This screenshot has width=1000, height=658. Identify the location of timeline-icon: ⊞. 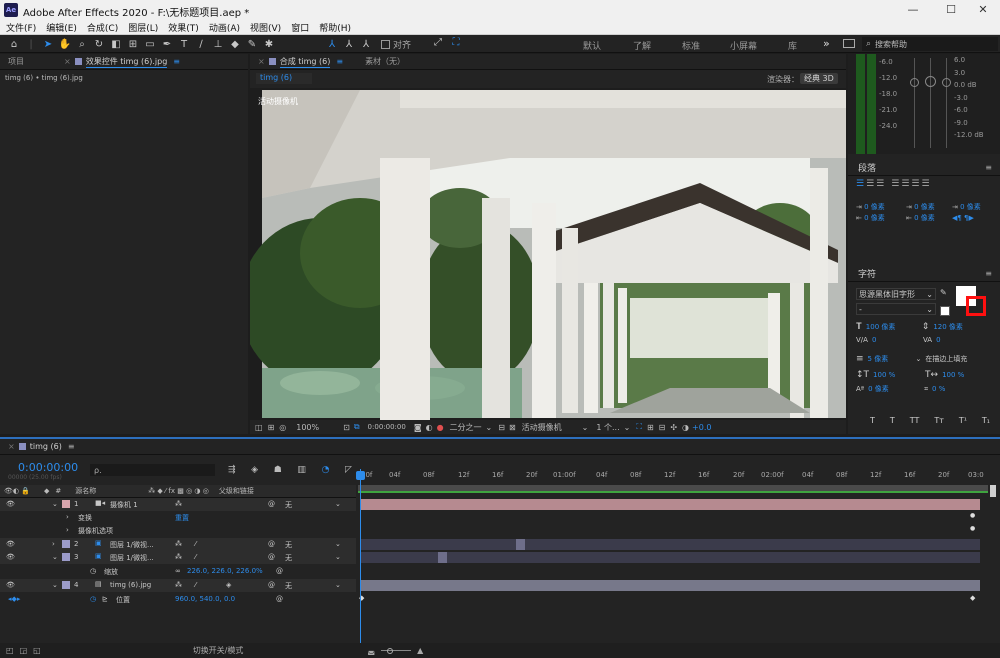
(650, 427).